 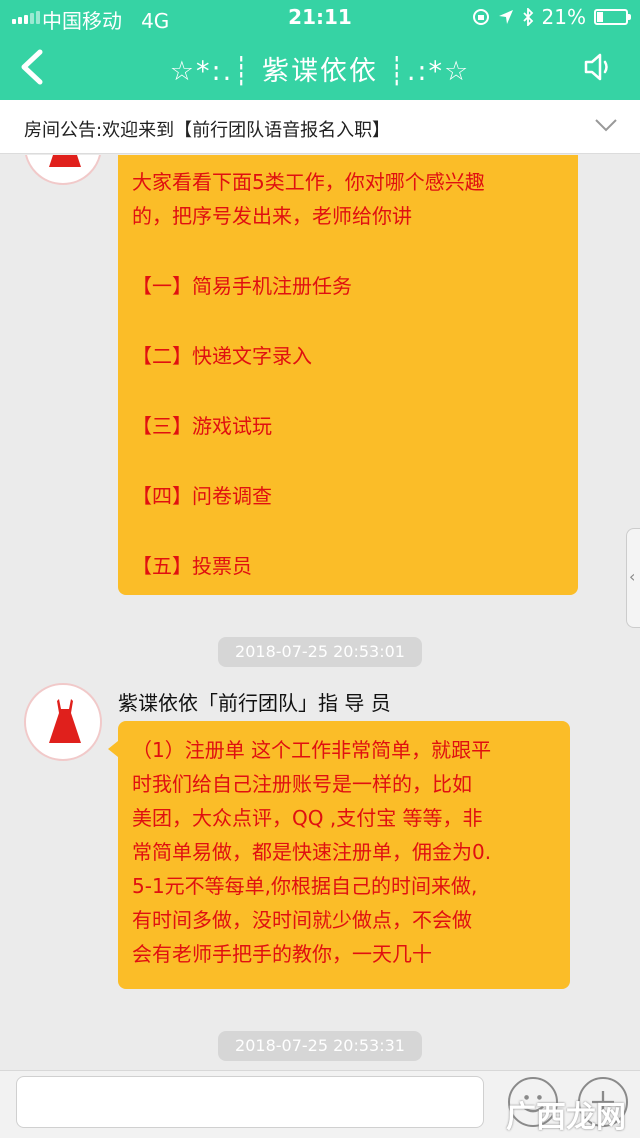 I want to click on chevron-left-icon: ‹, so click(x=632, y=576).